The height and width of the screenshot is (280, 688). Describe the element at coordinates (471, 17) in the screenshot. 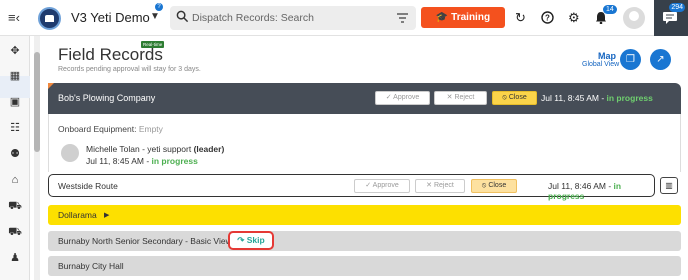

I see `training-label: Training` at that location.